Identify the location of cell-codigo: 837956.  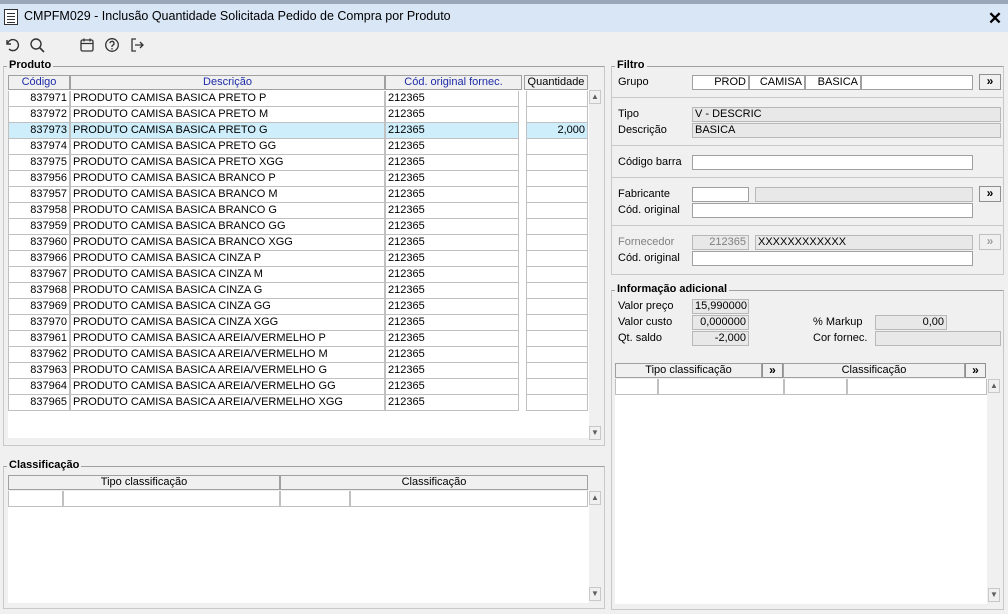
(39, 179).